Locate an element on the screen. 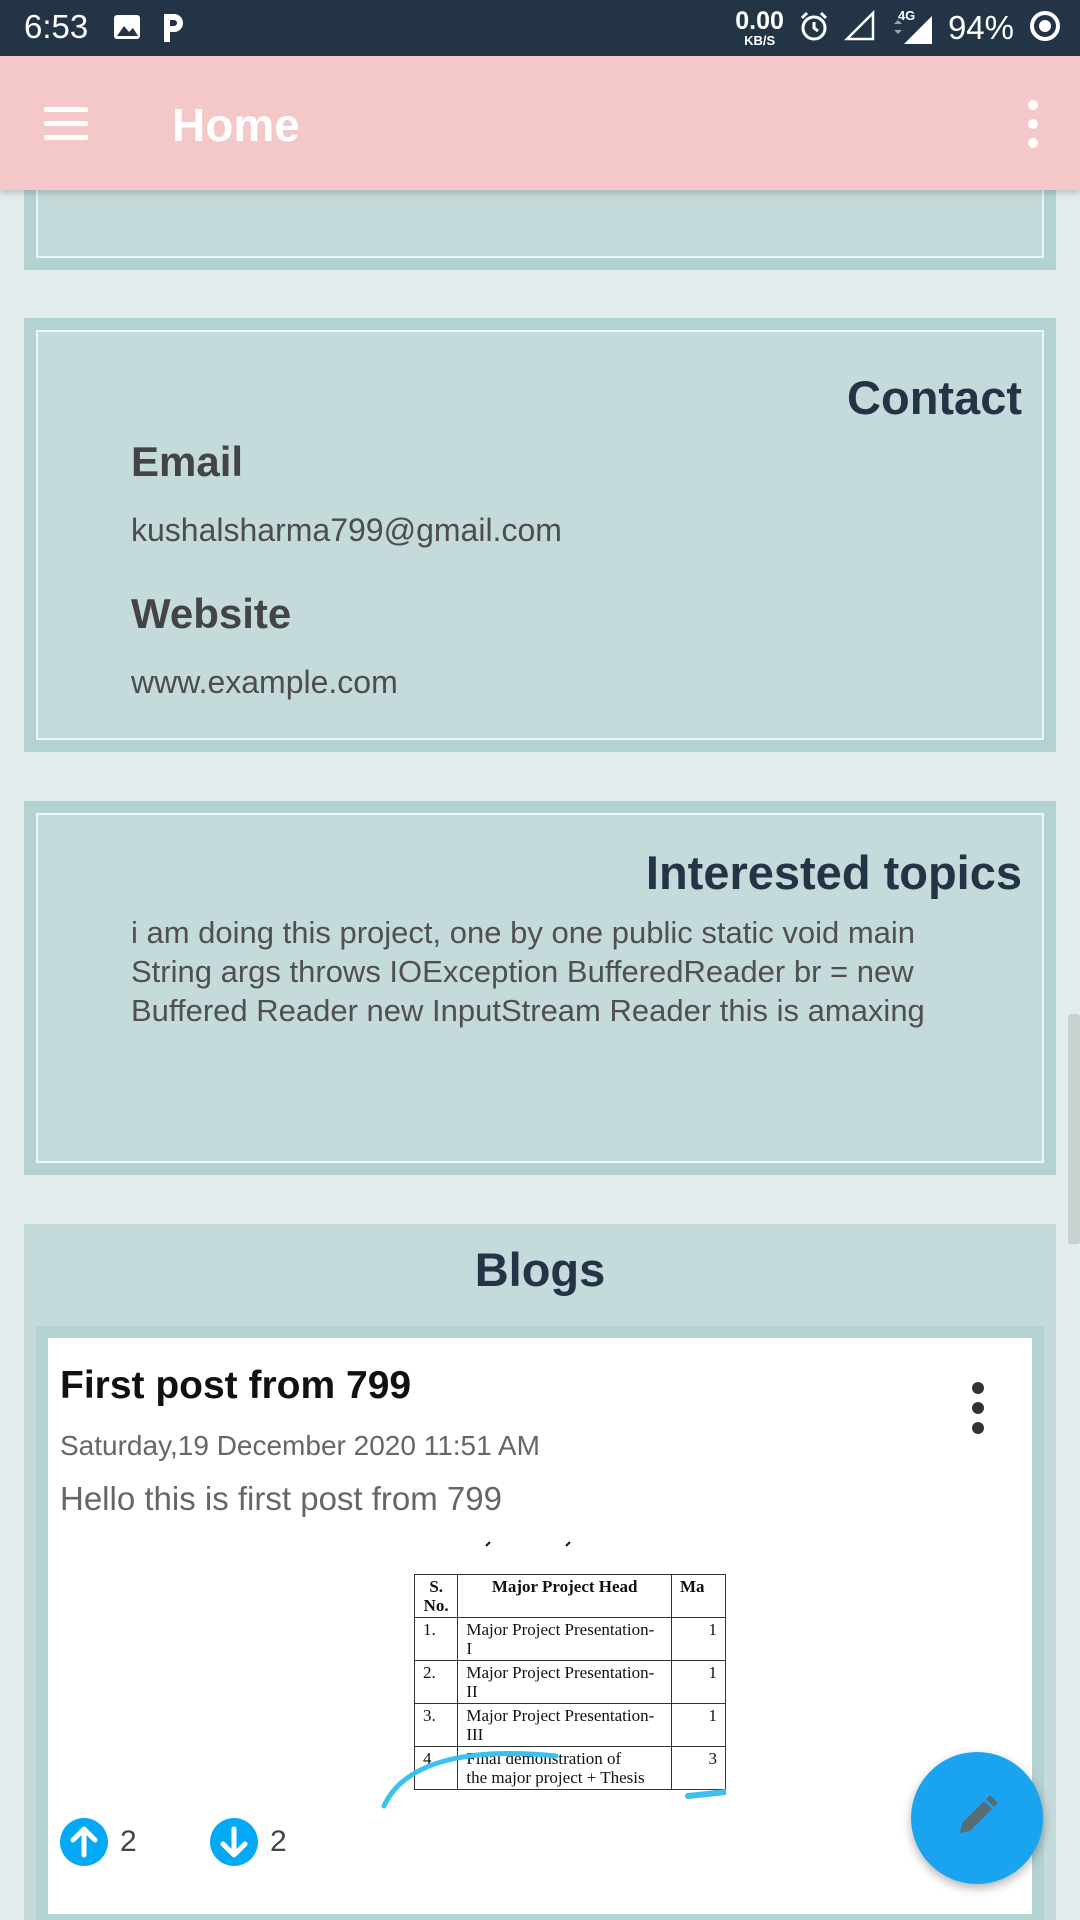 The height and width of the screenshot is (1920, 1080). table-row: 1. Major Project Presentation- I 1 is located at coordinates (569, 1639).